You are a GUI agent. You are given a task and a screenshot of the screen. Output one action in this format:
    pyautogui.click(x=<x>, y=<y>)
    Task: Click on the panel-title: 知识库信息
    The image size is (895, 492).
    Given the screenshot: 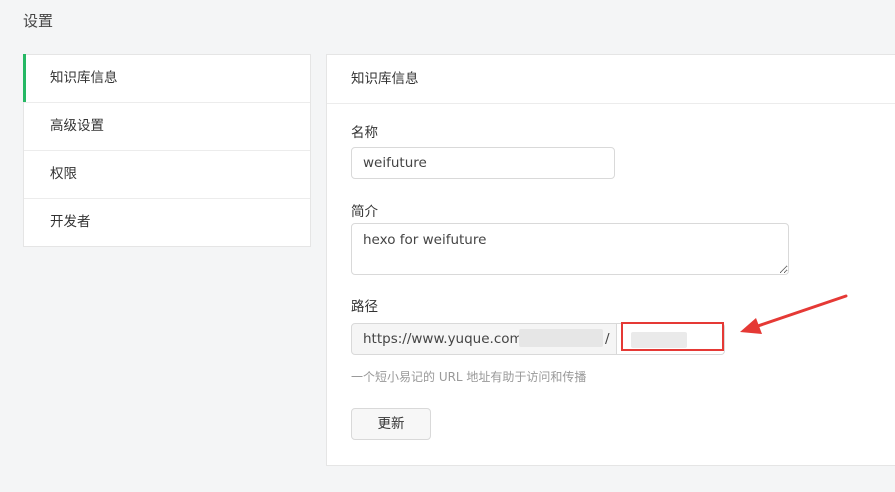 What is the action you would take?
    pyautogui.click(x=611, y=79)
    